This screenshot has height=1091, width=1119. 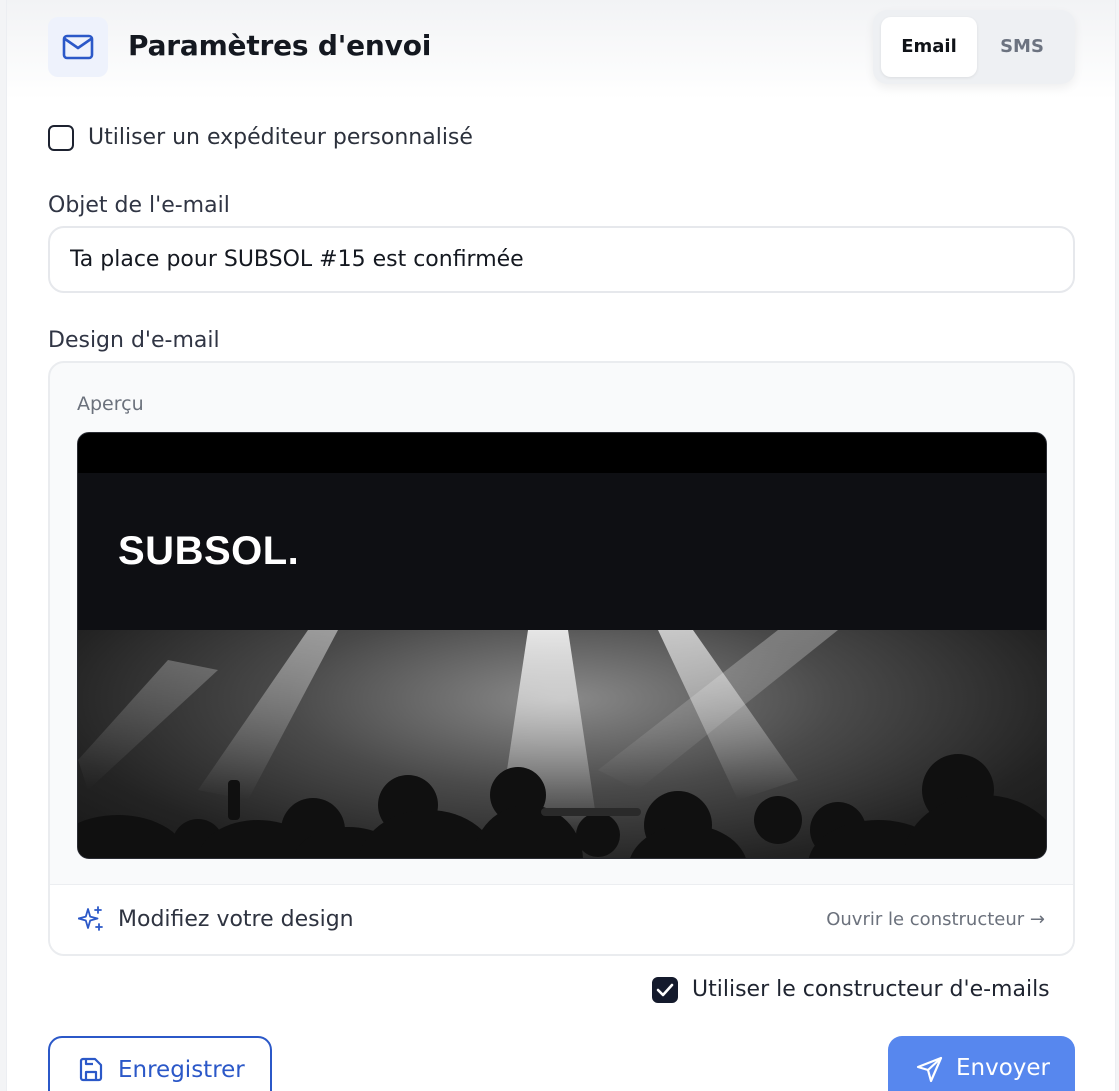 I want to click on check-icon, so click(x=665, y=990).